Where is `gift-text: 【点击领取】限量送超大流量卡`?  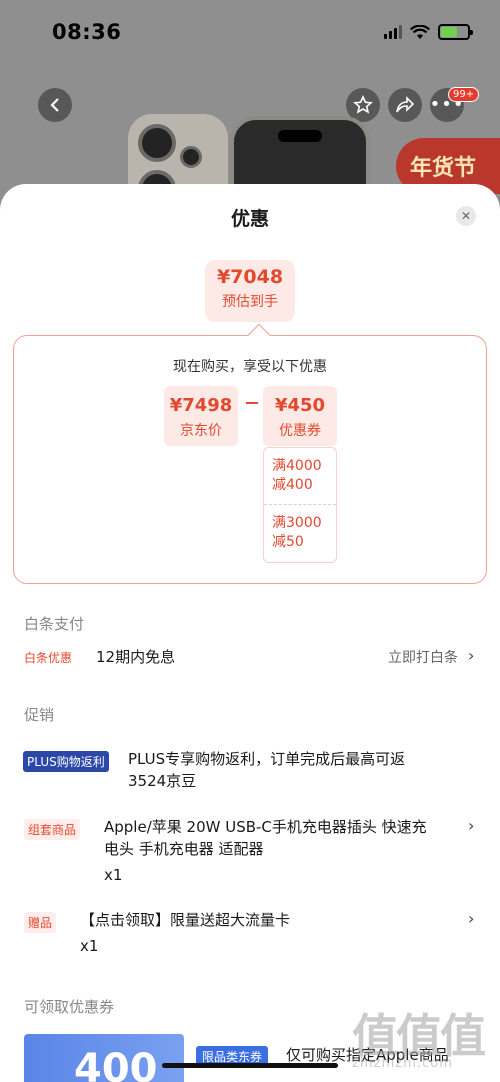 gift-text: 【点击领取】限量送超大流量卡 is located at coordinates (185, 920).